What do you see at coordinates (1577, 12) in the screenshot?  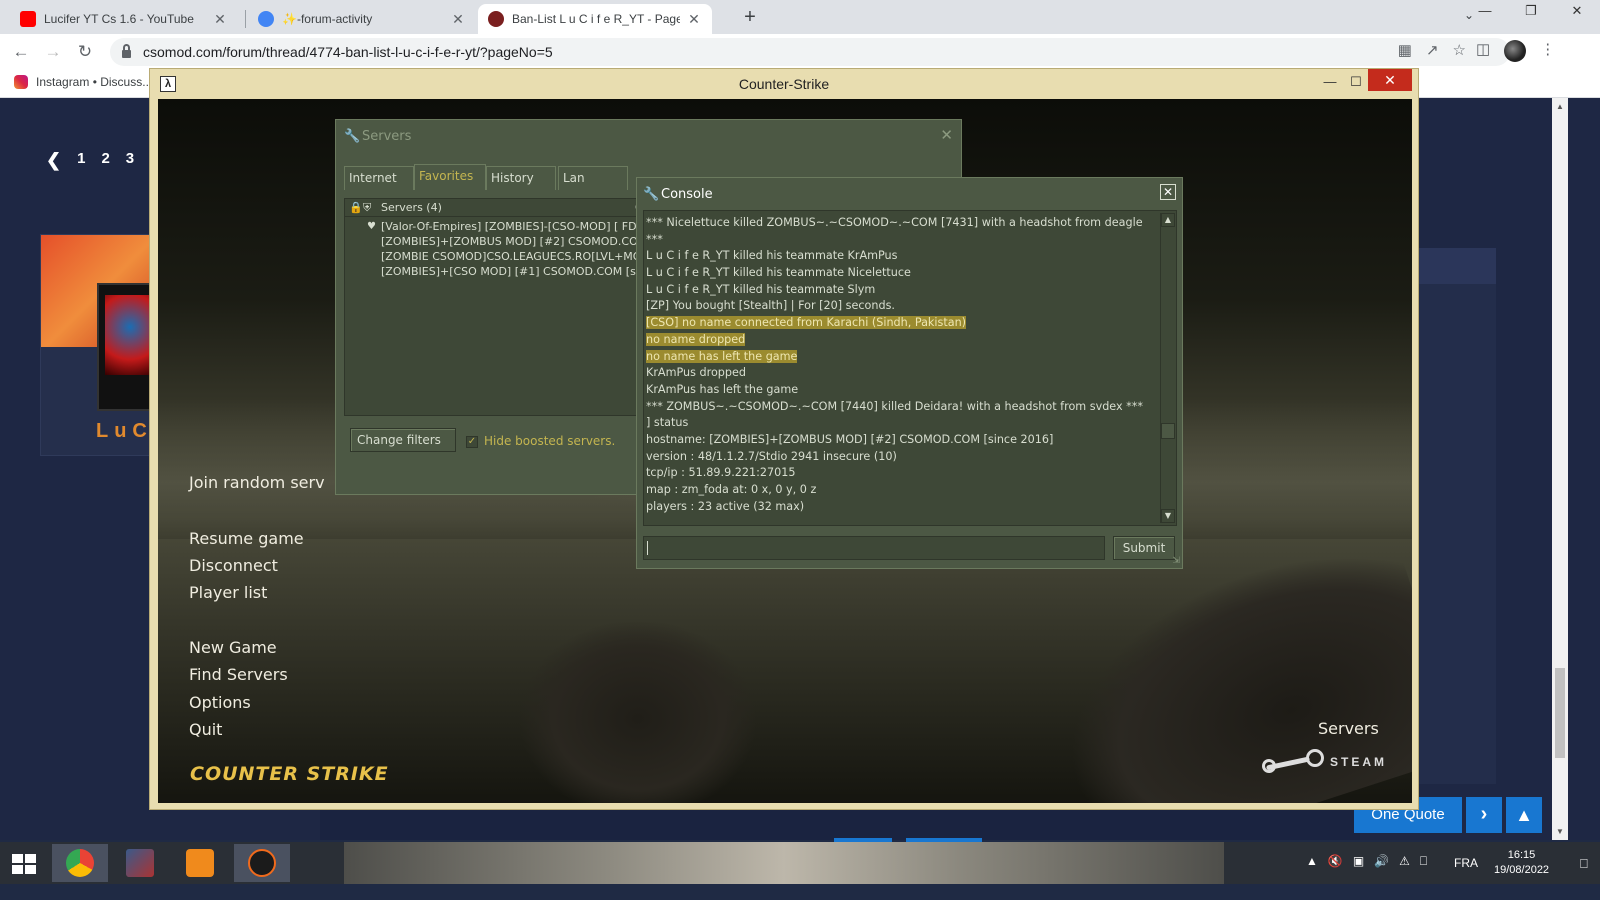 I see `close-button: ✕` at bounding box center [1577, 12].